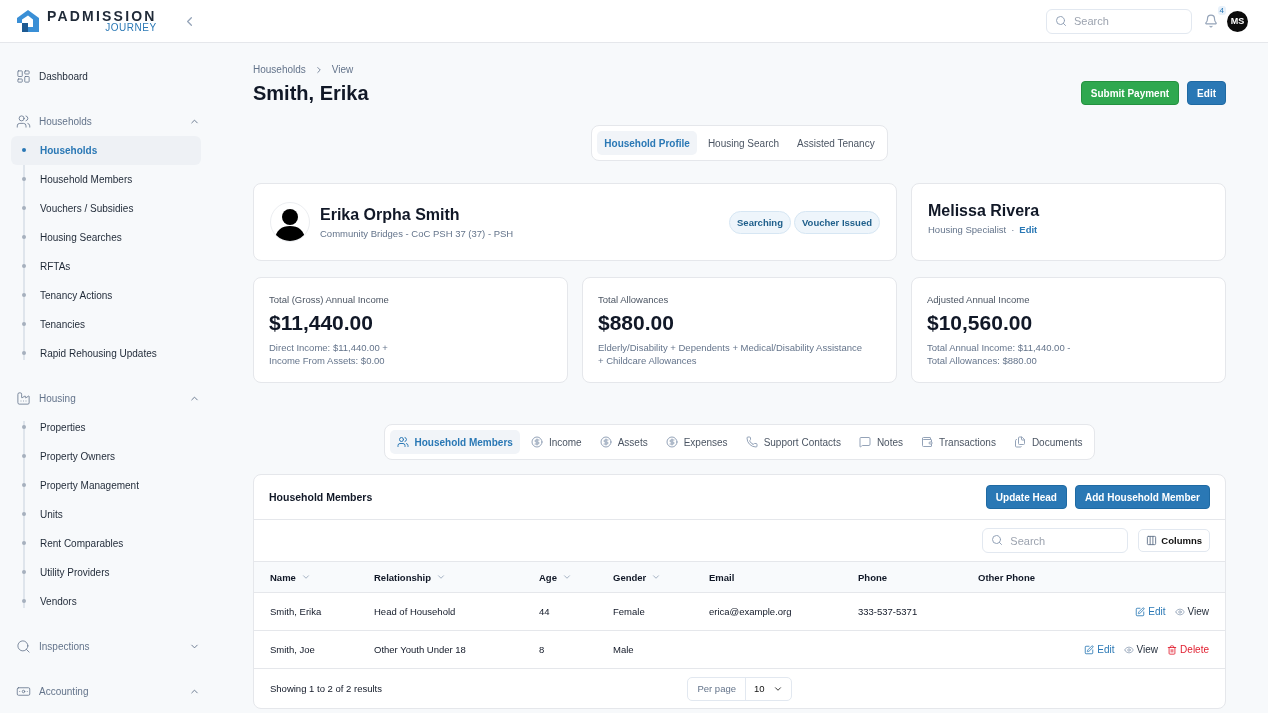 Image resolution: width=1268 pixels, height=713 pixels. Describe the element at coordinates (106, 353) in the screenshot. I see `sidebar-item: Rapid Rehousing Updates` at that location.